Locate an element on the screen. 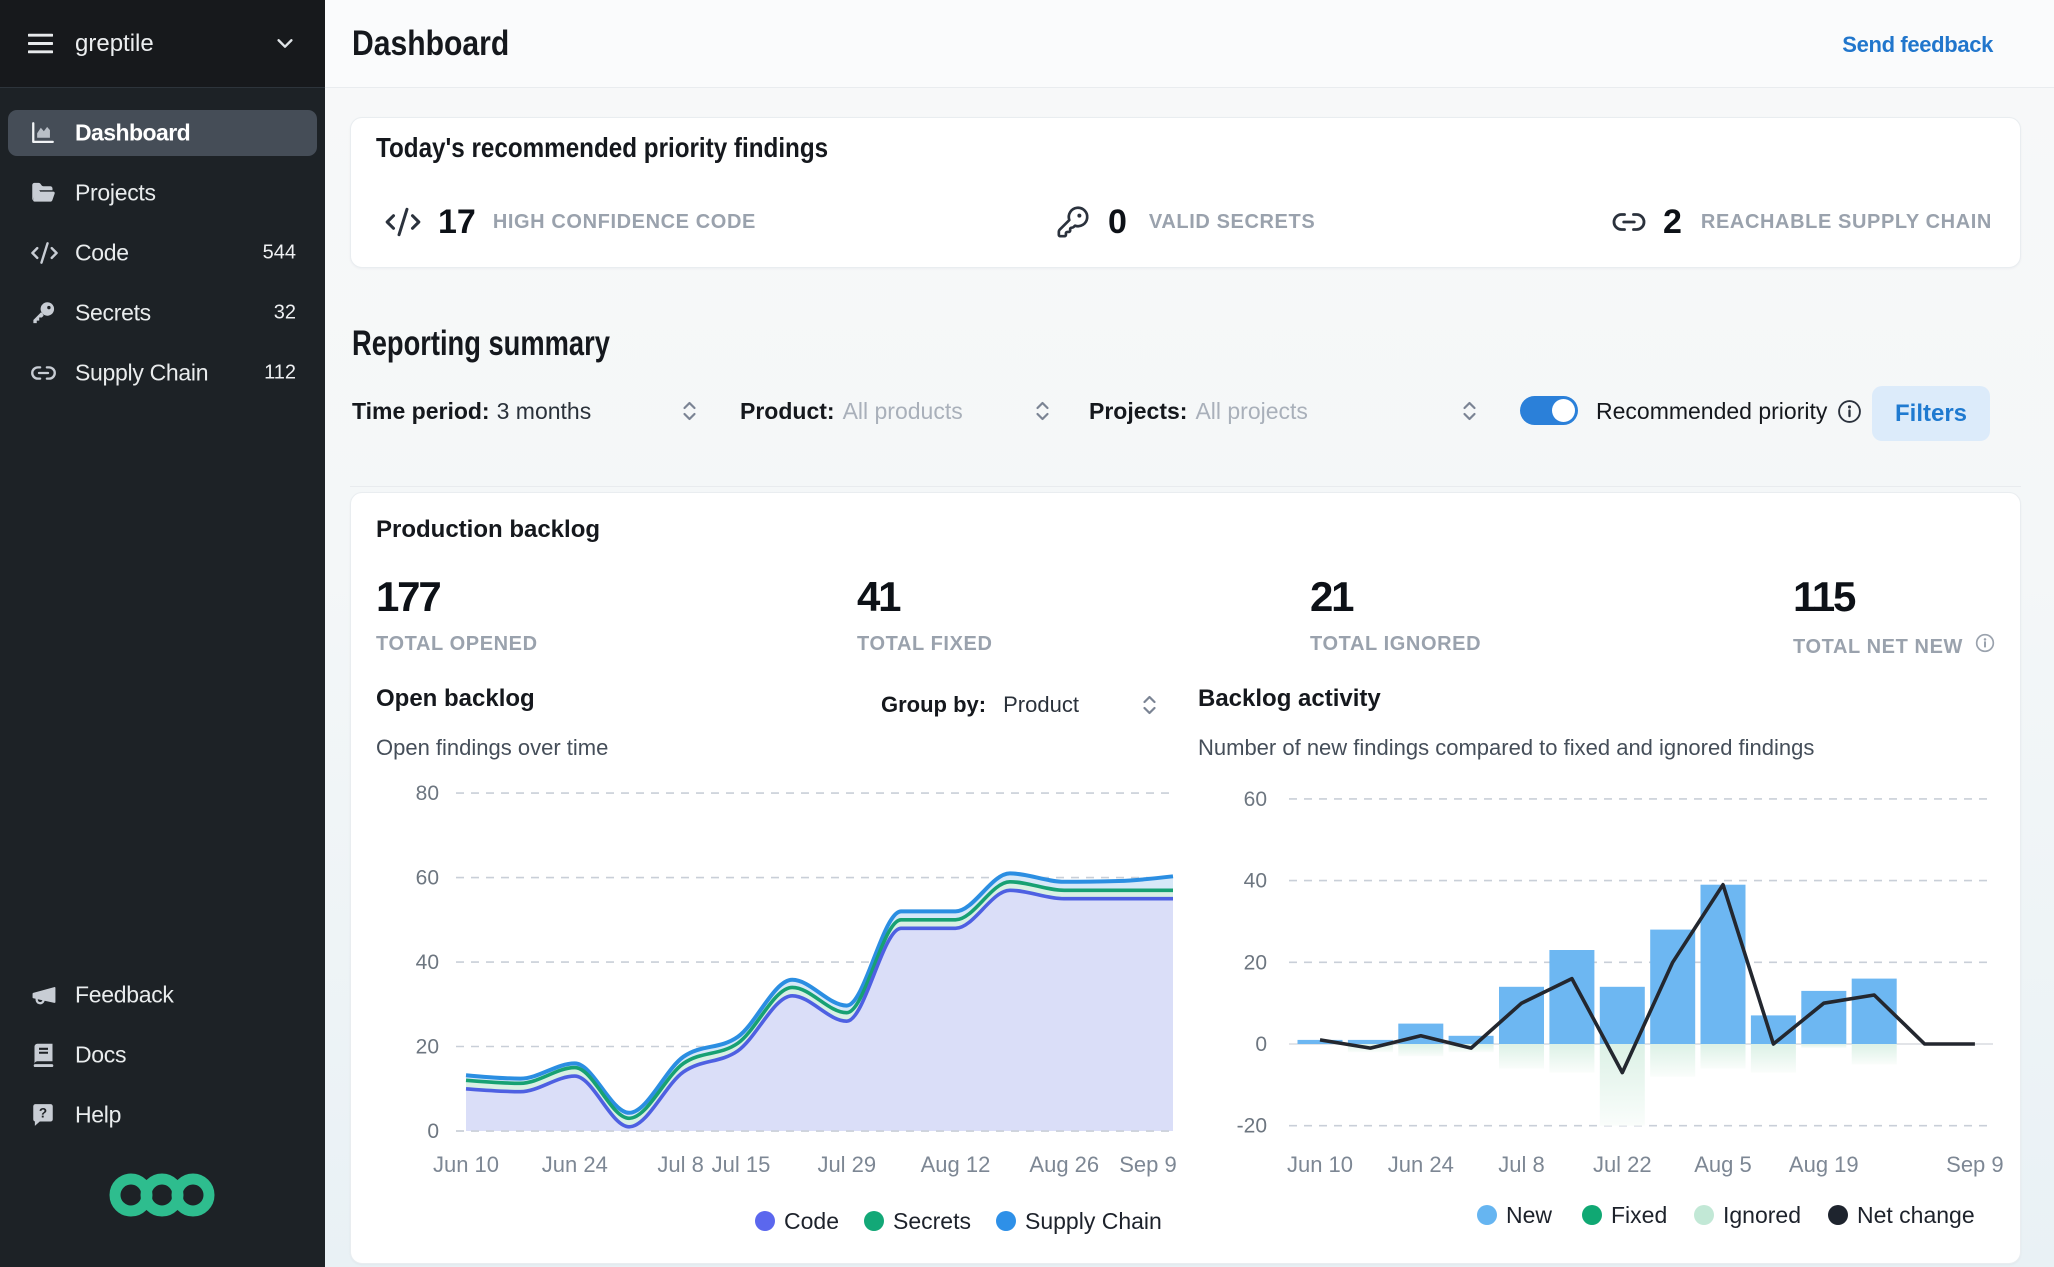  svg-text: New is located at coordinates (1529, 1215).